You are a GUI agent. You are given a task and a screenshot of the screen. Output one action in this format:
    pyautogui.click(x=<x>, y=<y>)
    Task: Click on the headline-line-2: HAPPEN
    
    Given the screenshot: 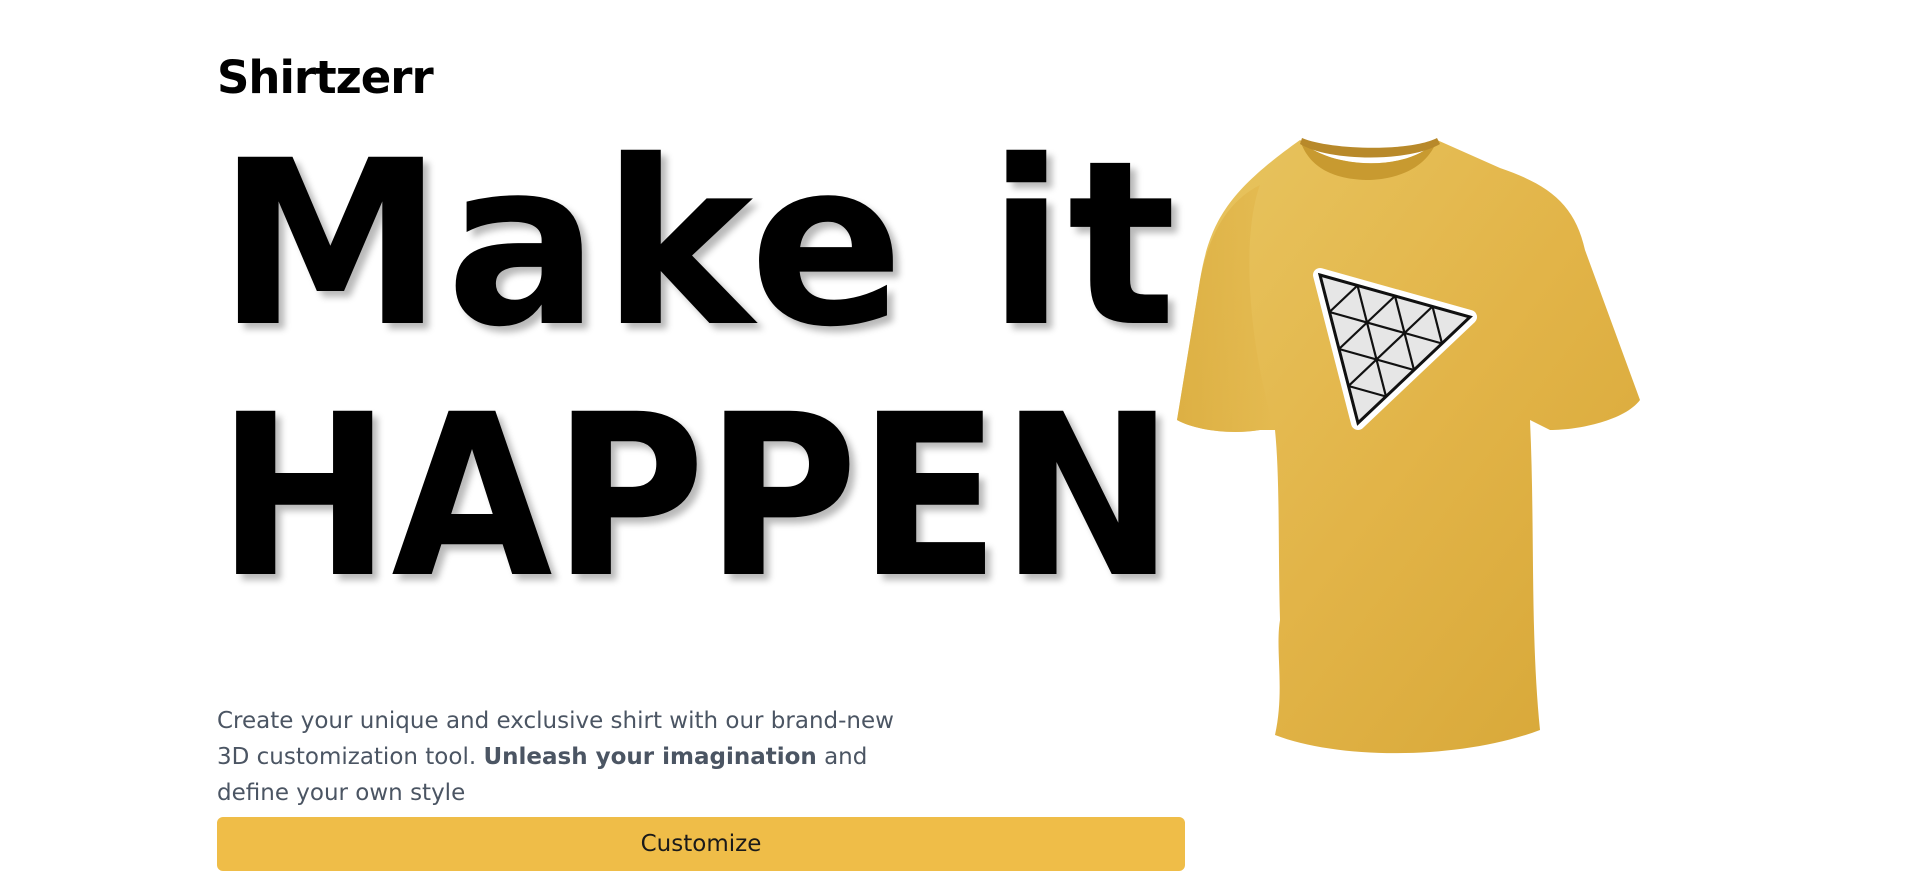 What is the action you would take?
    pyautogui.click(x=696, y=496)
    